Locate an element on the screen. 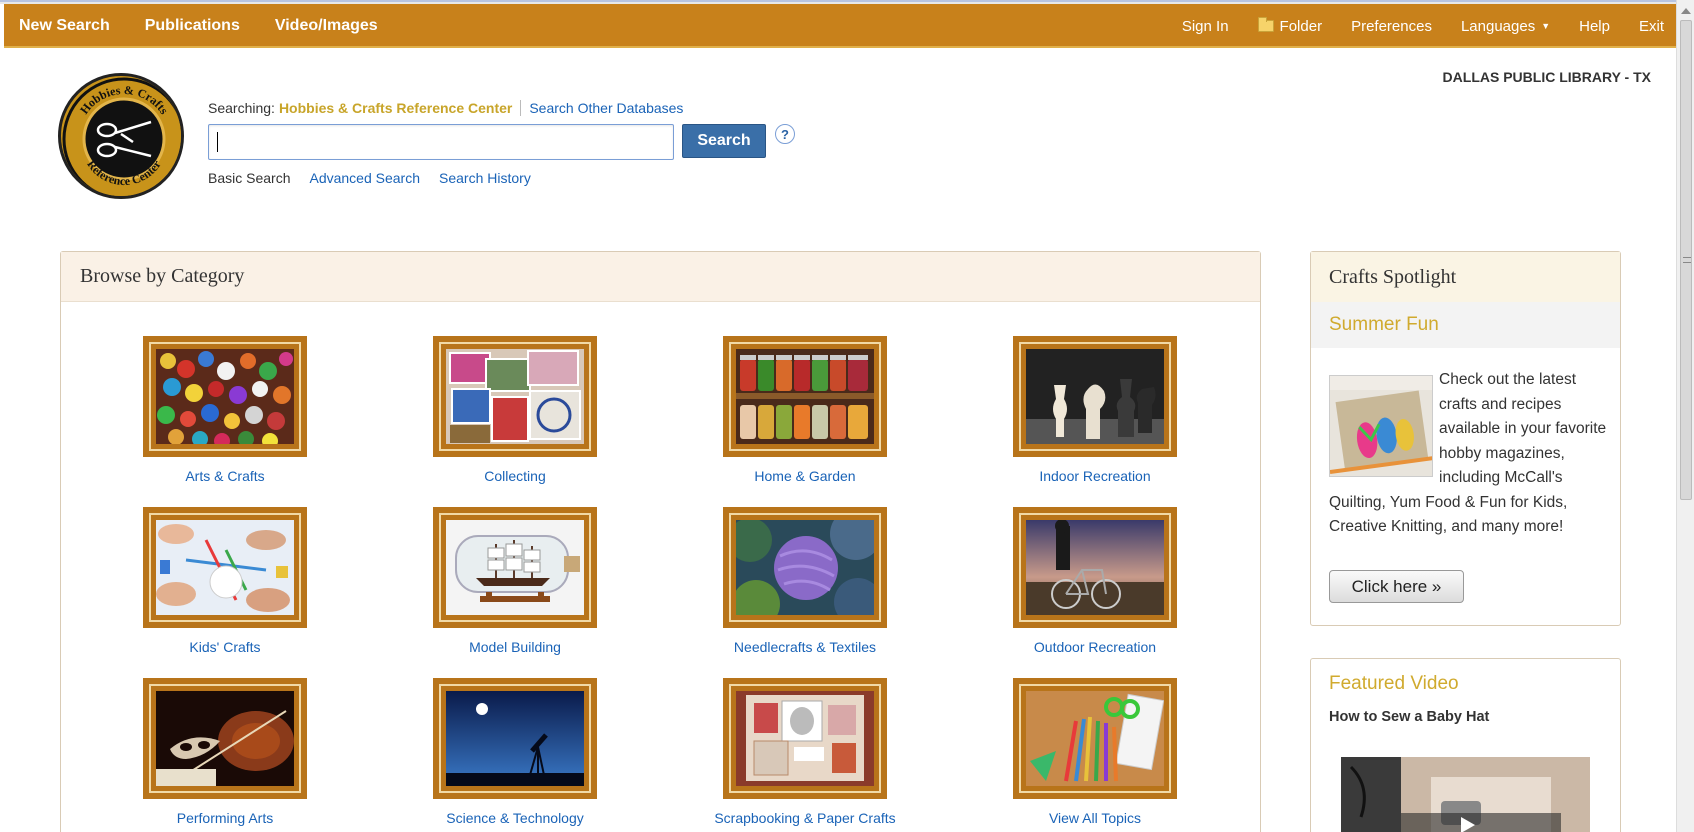  category-science-technology: Science & Technology is located at coordinates (515, 752).